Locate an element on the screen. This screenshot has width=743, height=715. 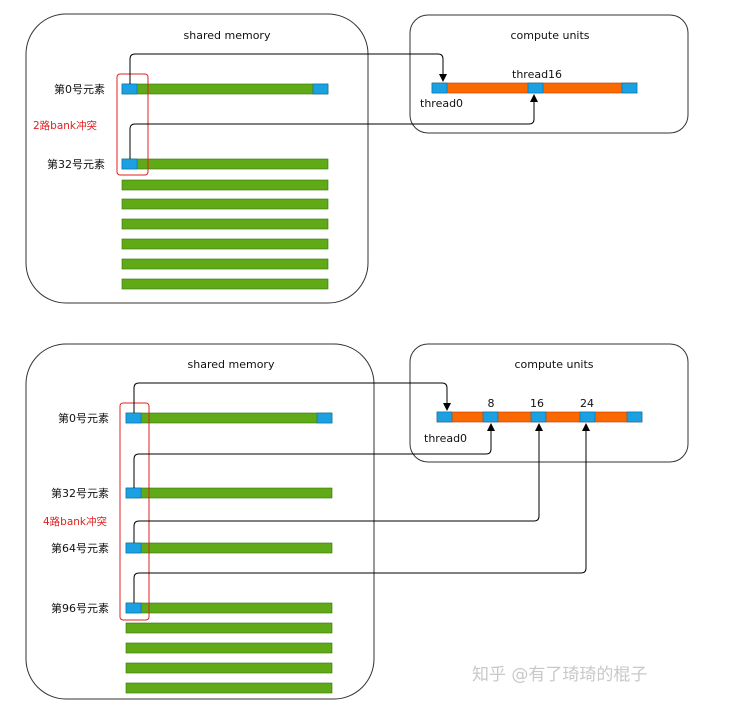
bottom-thread-bar is located at coordinates (539, 417).